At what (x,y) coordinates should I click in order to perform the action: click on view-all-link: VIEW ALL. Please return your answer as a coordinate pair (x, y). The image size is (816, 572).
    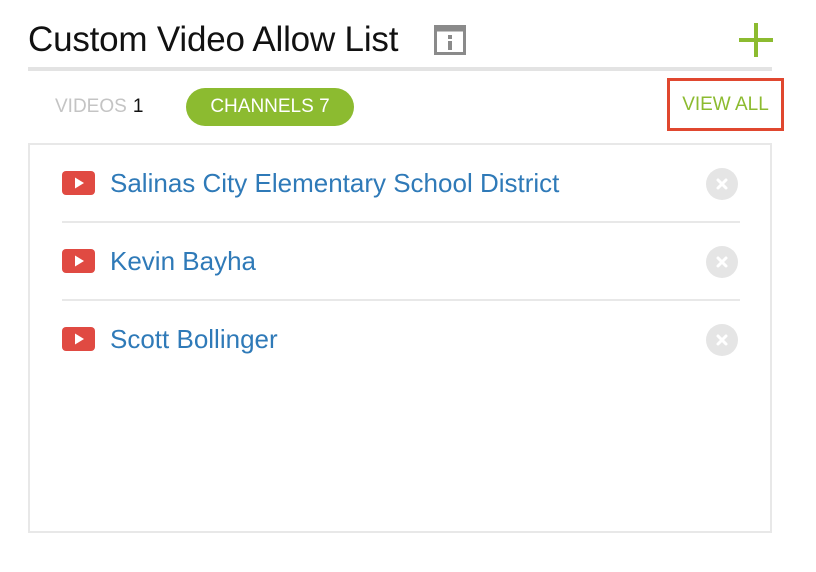
    Looking at the image, I should click on (725, 104).